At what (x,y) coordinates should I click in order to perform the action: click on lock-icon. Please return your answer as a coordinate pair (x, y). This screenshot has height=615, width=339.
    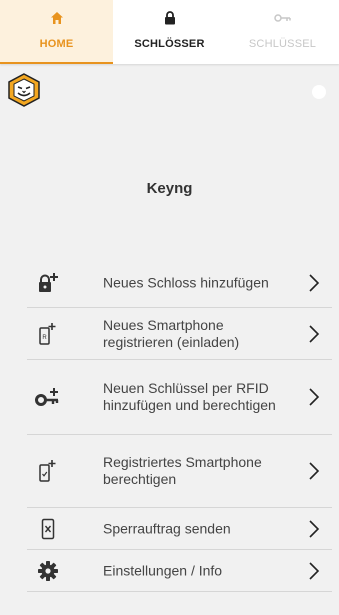
    Looking at the image, I should click on (169, 18).